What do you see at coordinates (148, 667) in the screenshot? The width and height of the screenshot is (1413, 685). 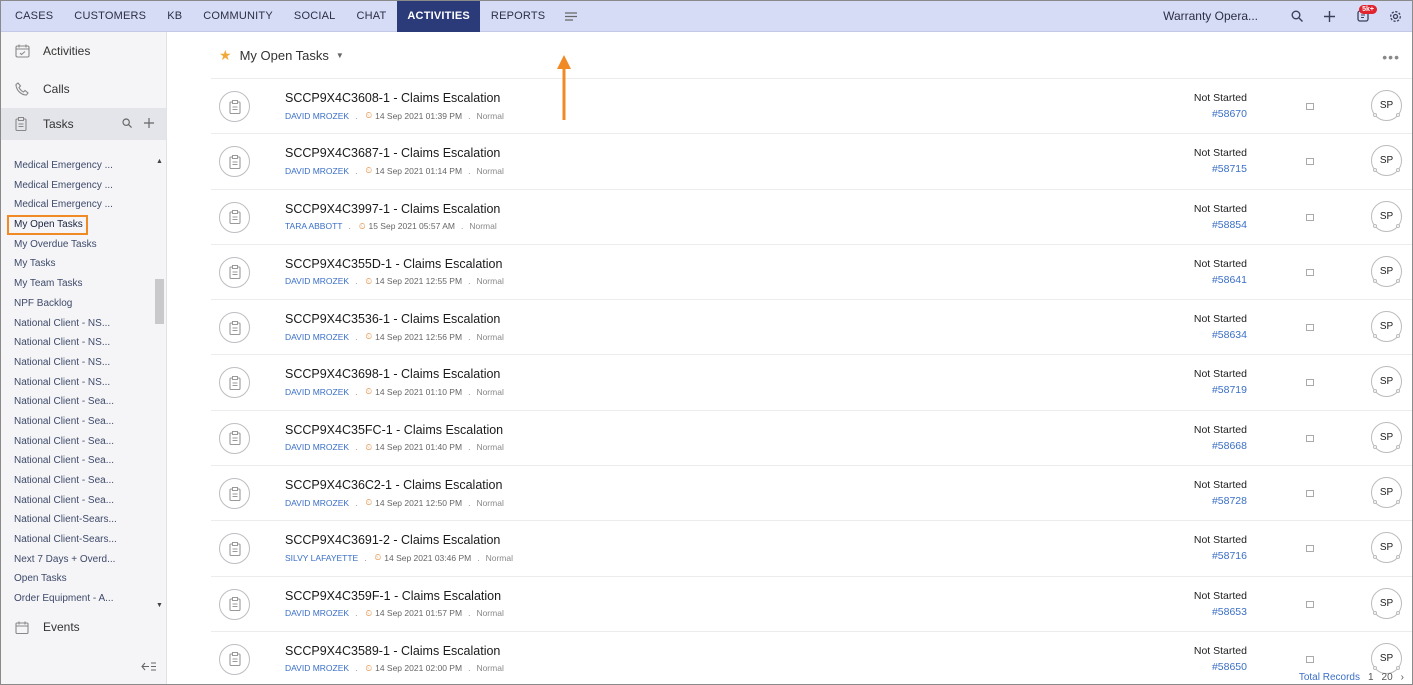 I see `collapse-sidebar-icon` at bounding box center [148, 667].